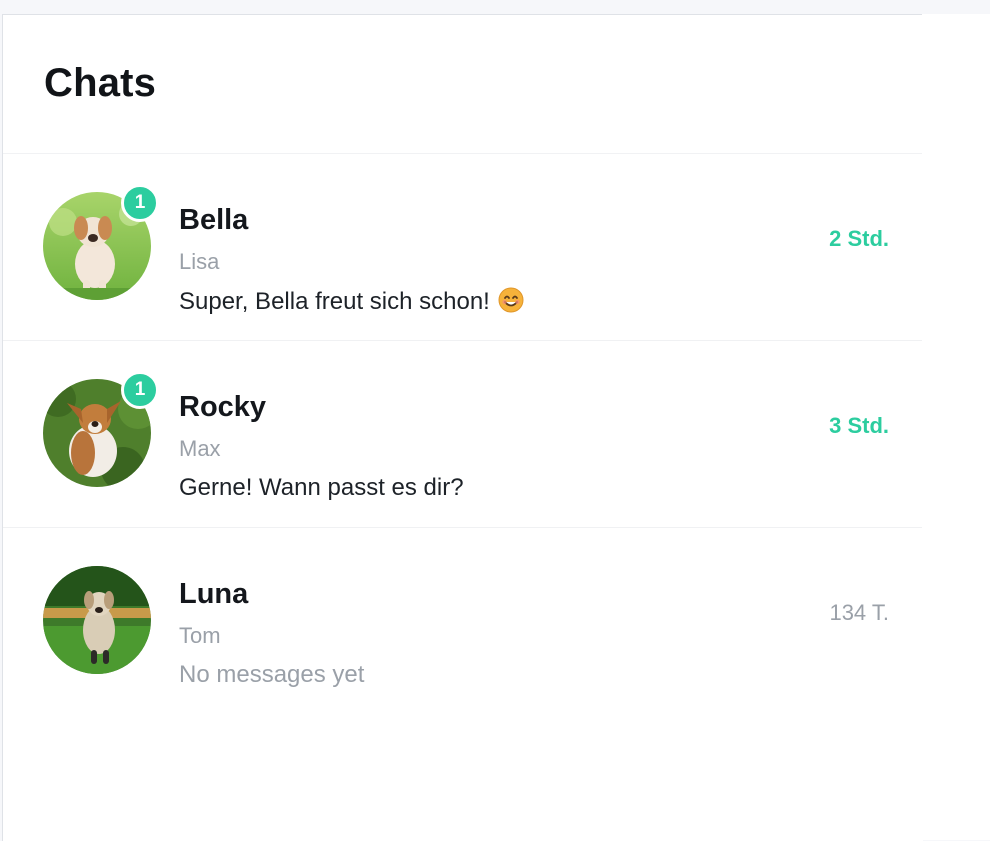  Describe the element at coordinates (272, 674) in the screenshot. I see `last-message: No messages yet` at that location.